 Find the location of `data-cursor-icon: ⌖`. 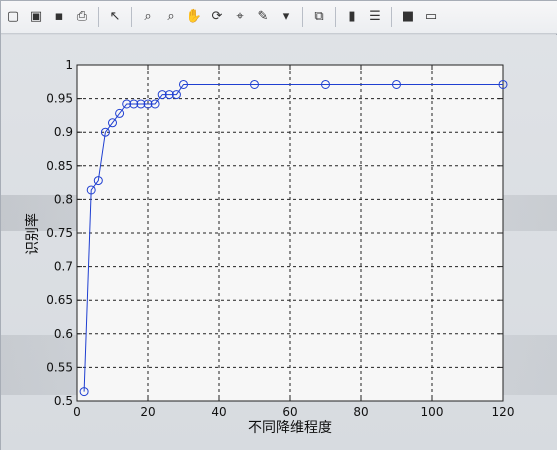

data-cursor-icon: ⌖ is located at coordinates (240, 17).